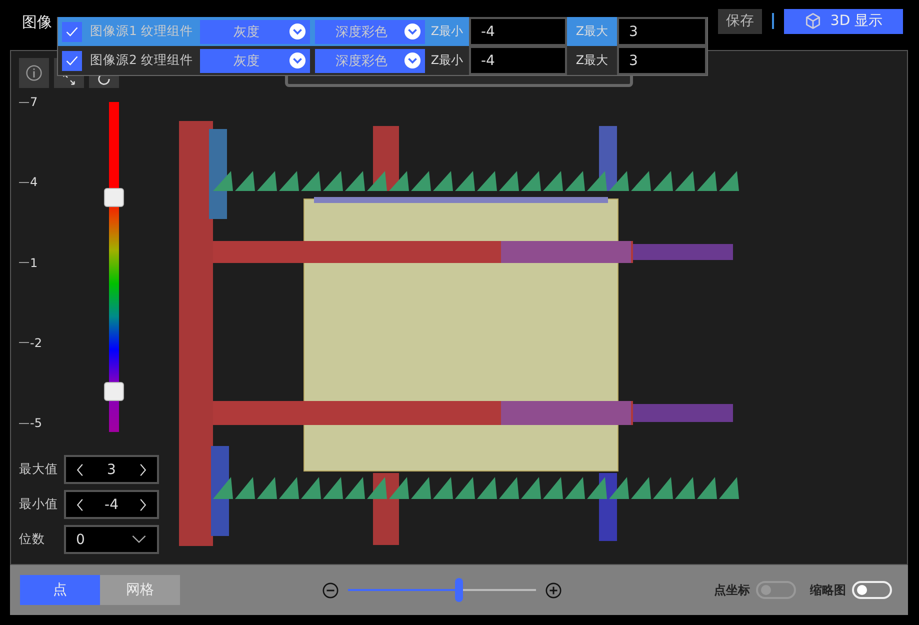 This screenshot has height=625, width=919. What do you see at coordinates (30, 182) in the screenshot?
I see `scale-tick-label: 4` at bounding box center [30, 182].